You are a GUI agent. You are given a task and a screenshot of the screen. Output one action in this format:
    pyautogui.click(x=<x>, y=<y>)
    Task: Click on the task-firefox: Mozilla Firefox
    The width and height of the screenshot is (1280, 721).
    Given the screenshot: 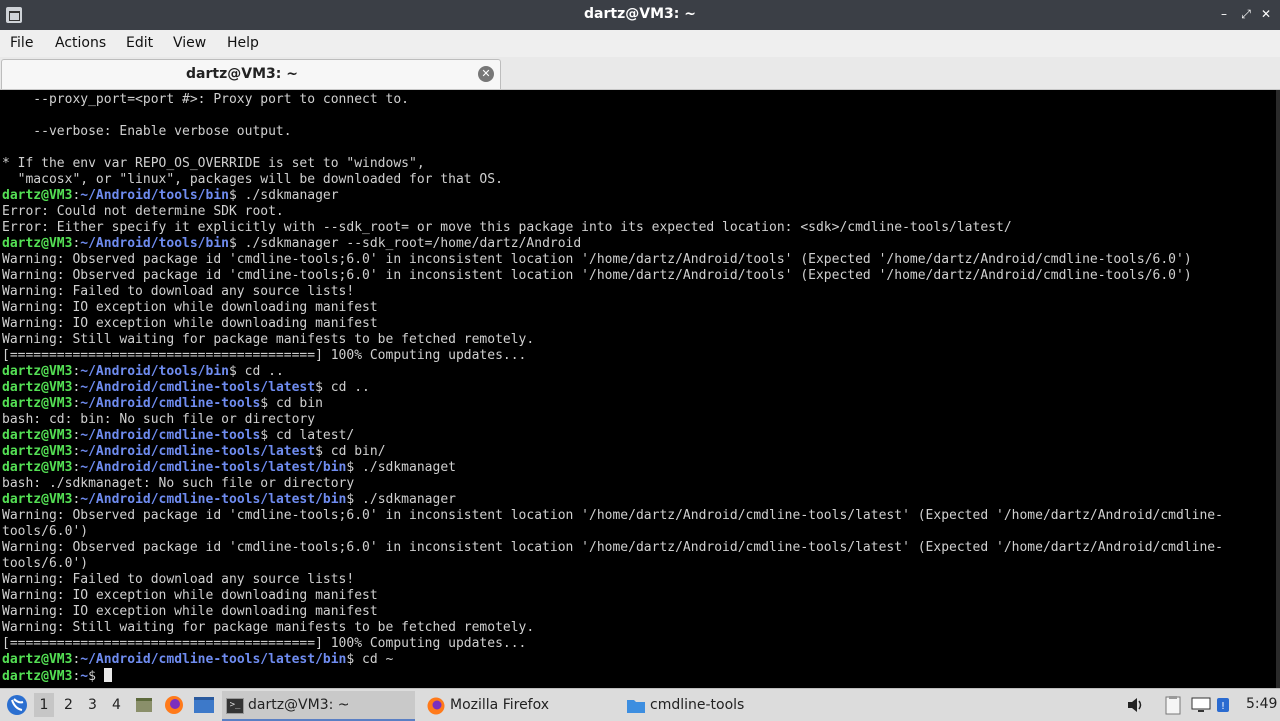 What is the action you would take?
    pyautogui.click(x=519, y=705)
    